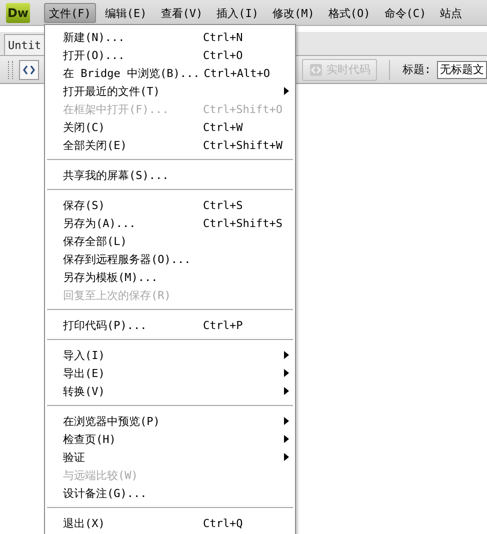 Image resolution: width=487 pixels, height=534 pixels. I want to click on menu-bar-item: 站点, so click(451, 12).